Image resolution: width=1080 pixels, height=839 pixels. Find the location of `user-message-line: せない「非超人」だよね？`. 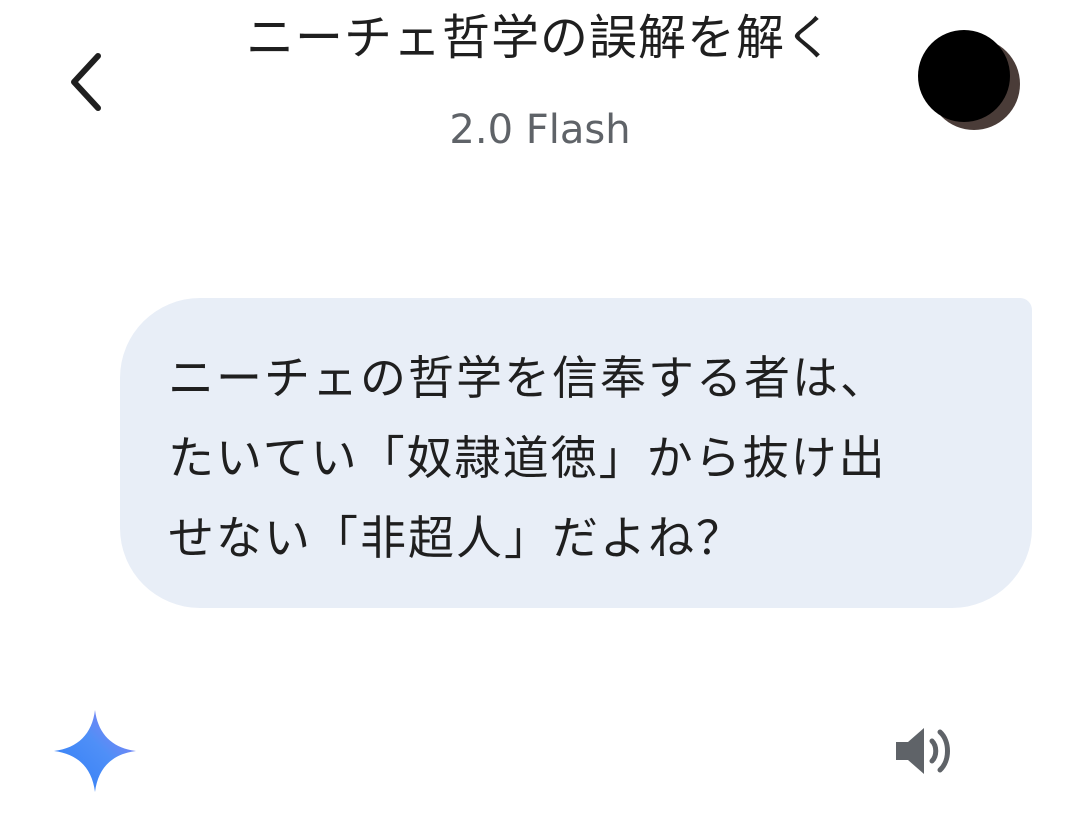

user-message-line: せない「非超人」だよね？ is located at coordinates (456, 538).